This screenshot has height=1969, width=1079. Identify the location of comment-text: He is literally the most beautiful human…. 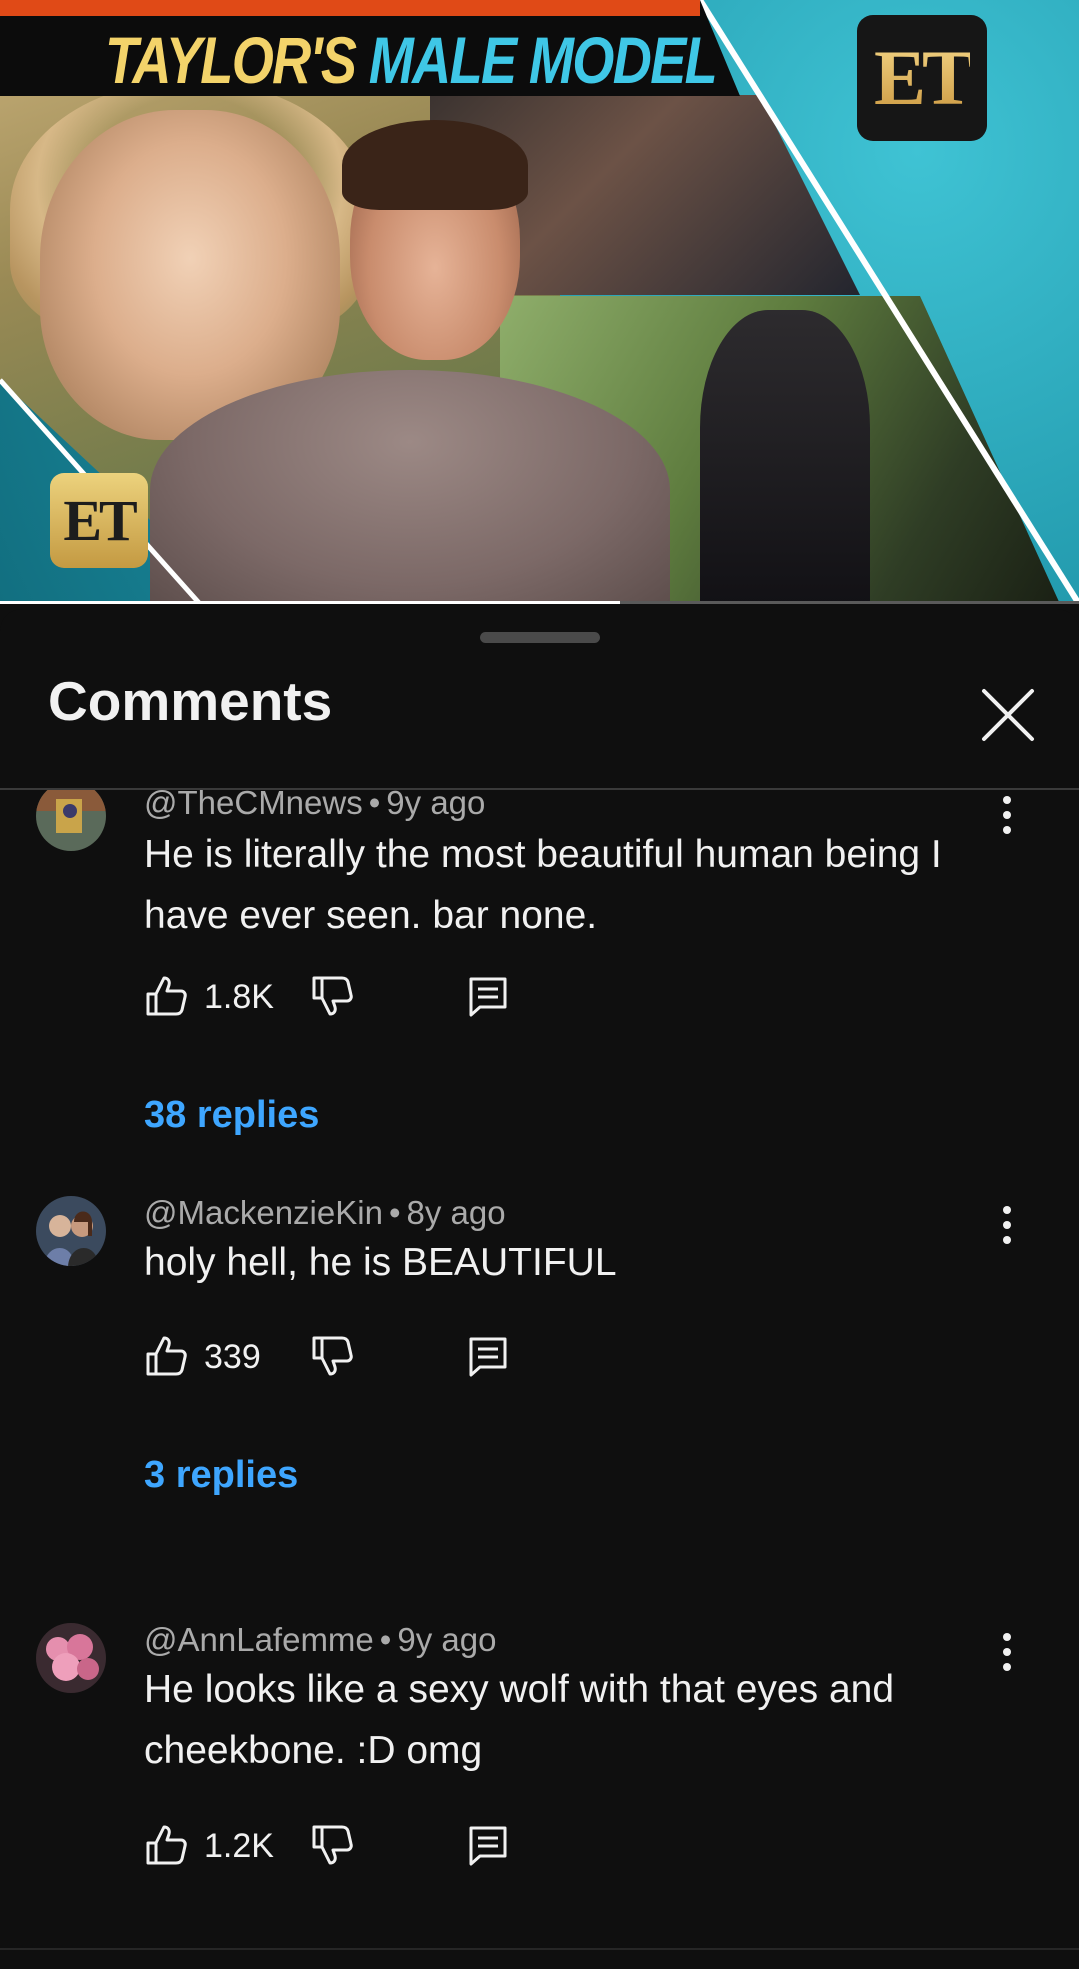
(543, 885).